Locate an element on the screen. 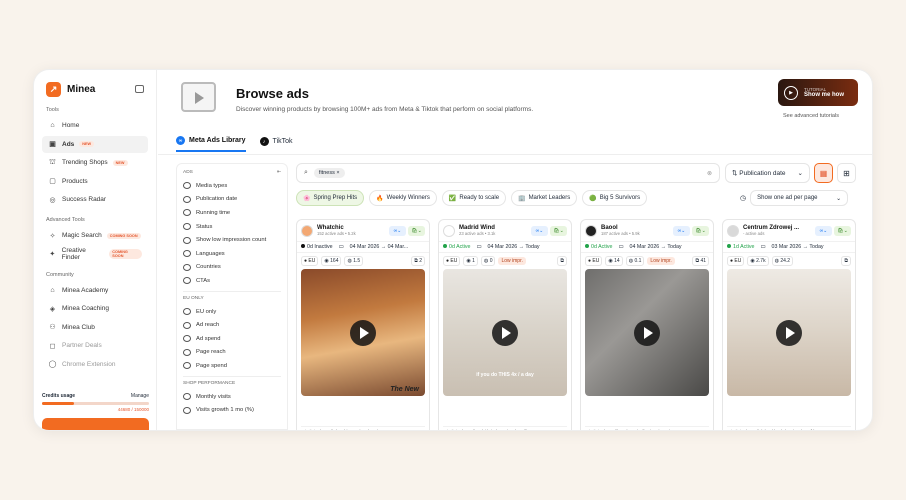 This screenshot has height=500, width=906. filter-status: Status is located at coordinates (232, 227).